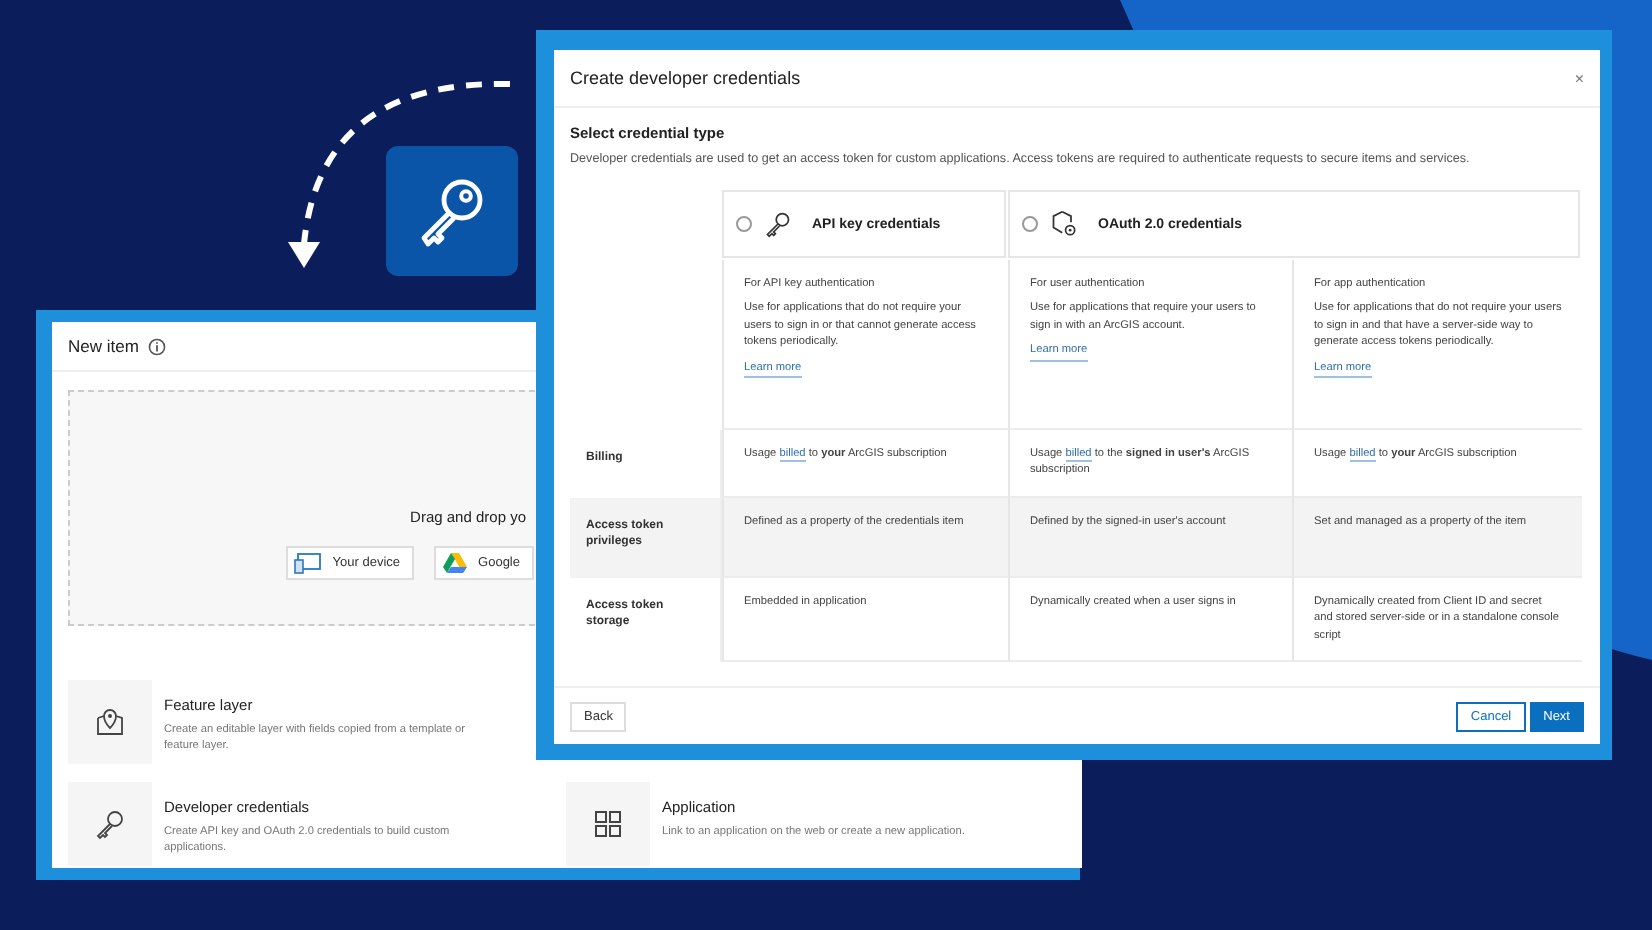 This screenshot has width=1652, height=930. I want to click on grid-icon, so click(608, 824).